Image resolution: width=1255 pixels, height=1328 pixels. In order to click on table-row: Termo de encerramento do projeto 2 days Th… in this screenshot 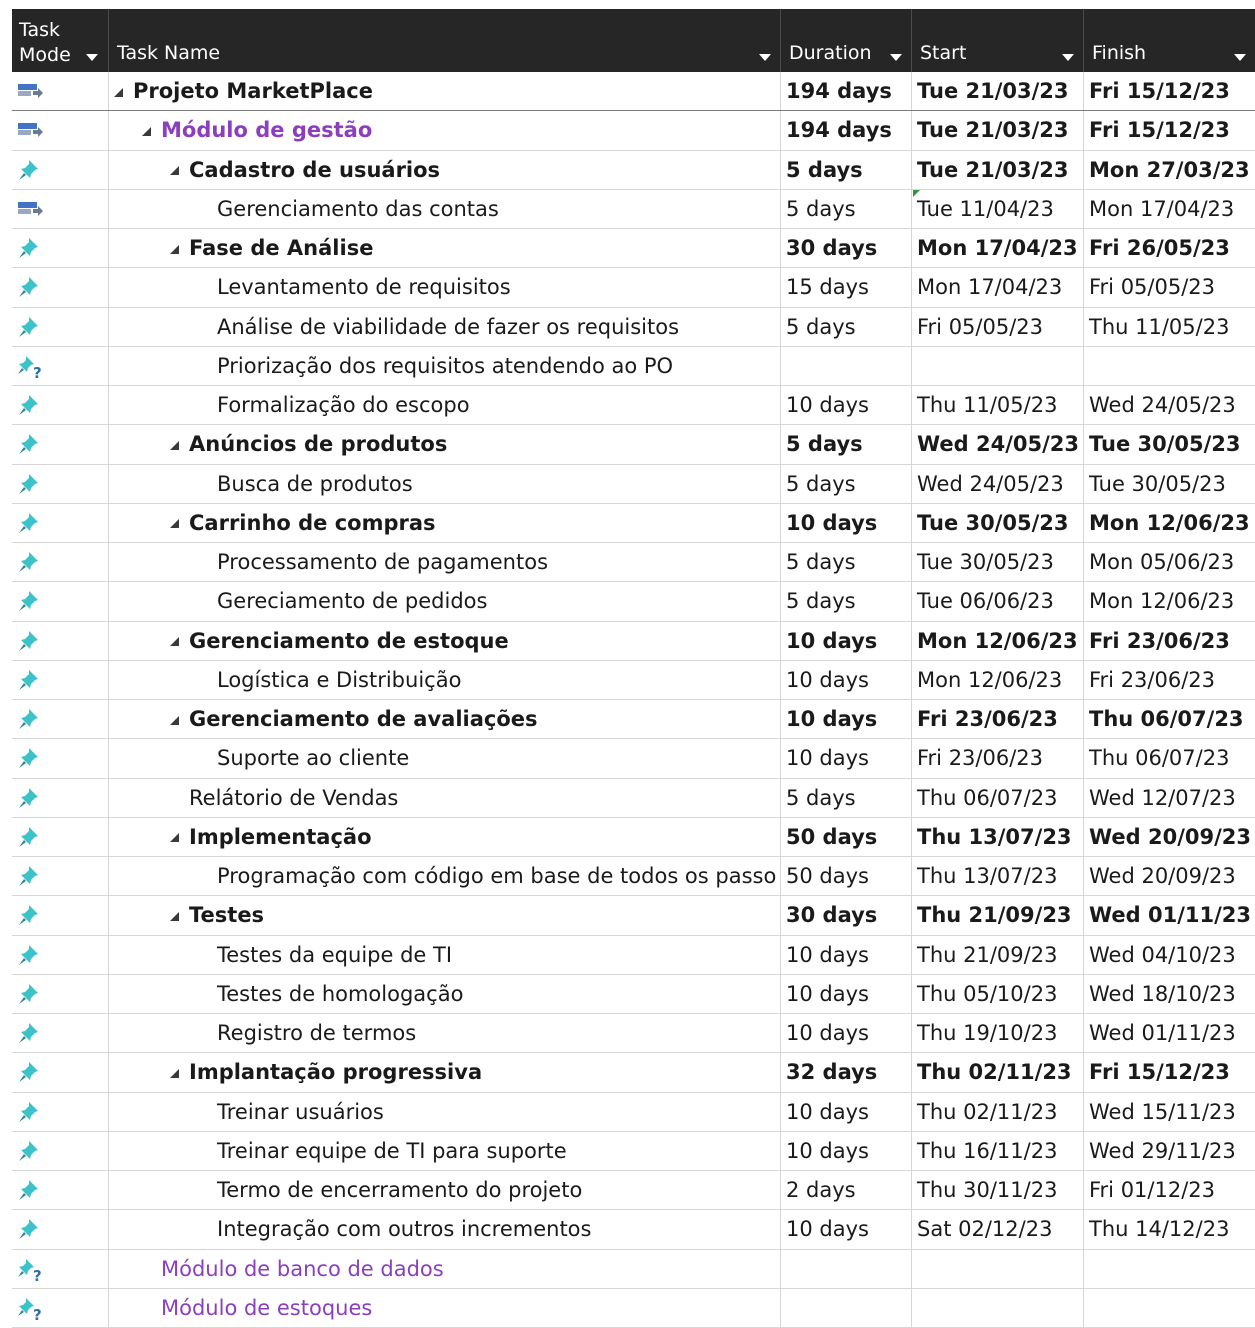, I will do `click(633, 1191)`.